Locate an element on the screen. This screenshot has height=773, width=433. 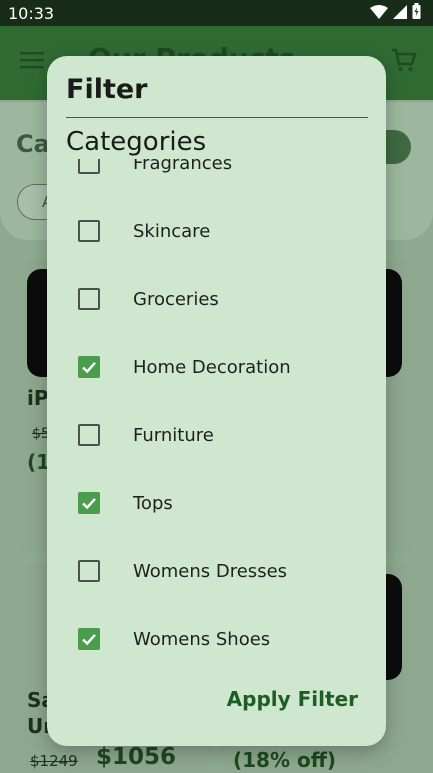
menu-icon is located at coordinates (32, 62).